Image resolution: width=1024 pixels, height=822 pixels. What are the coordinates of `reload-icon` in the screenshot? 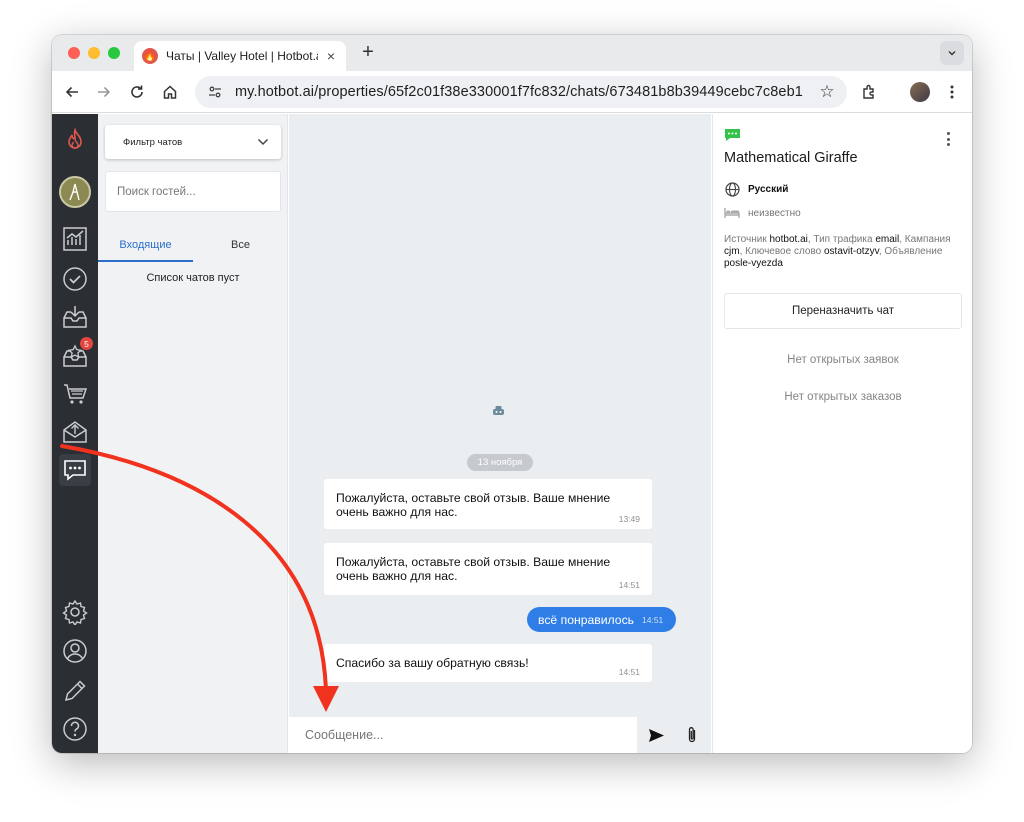 It's located at (137, 91).